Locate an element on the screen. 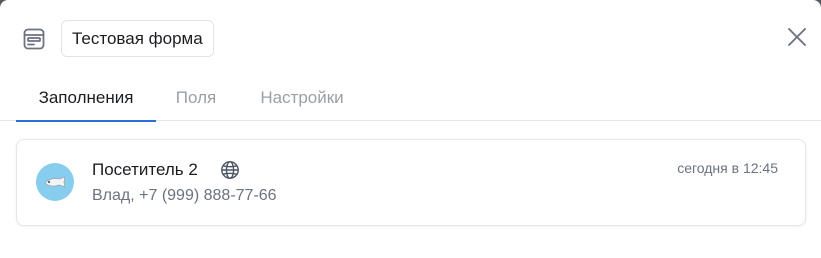 This screenshot has height=258, width=821. tab-label: Поля is located at coordinates (196, 97).